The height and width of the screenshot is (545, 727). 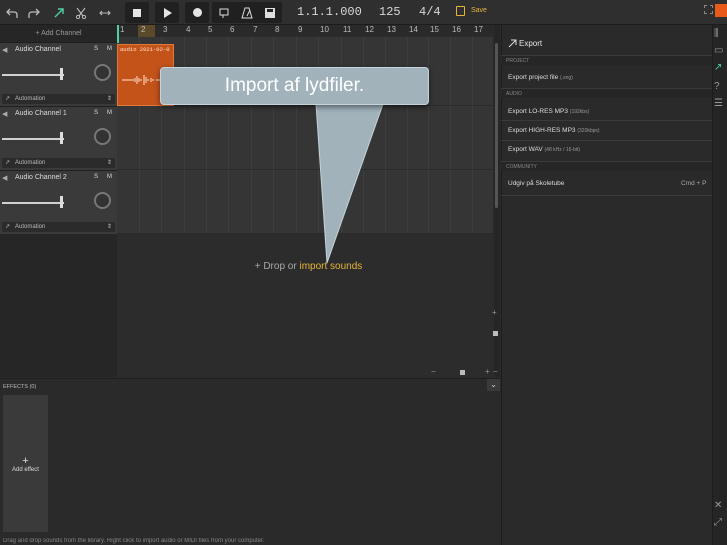 I want to click on export-panel-title: Export, so click(x=531, y=43).